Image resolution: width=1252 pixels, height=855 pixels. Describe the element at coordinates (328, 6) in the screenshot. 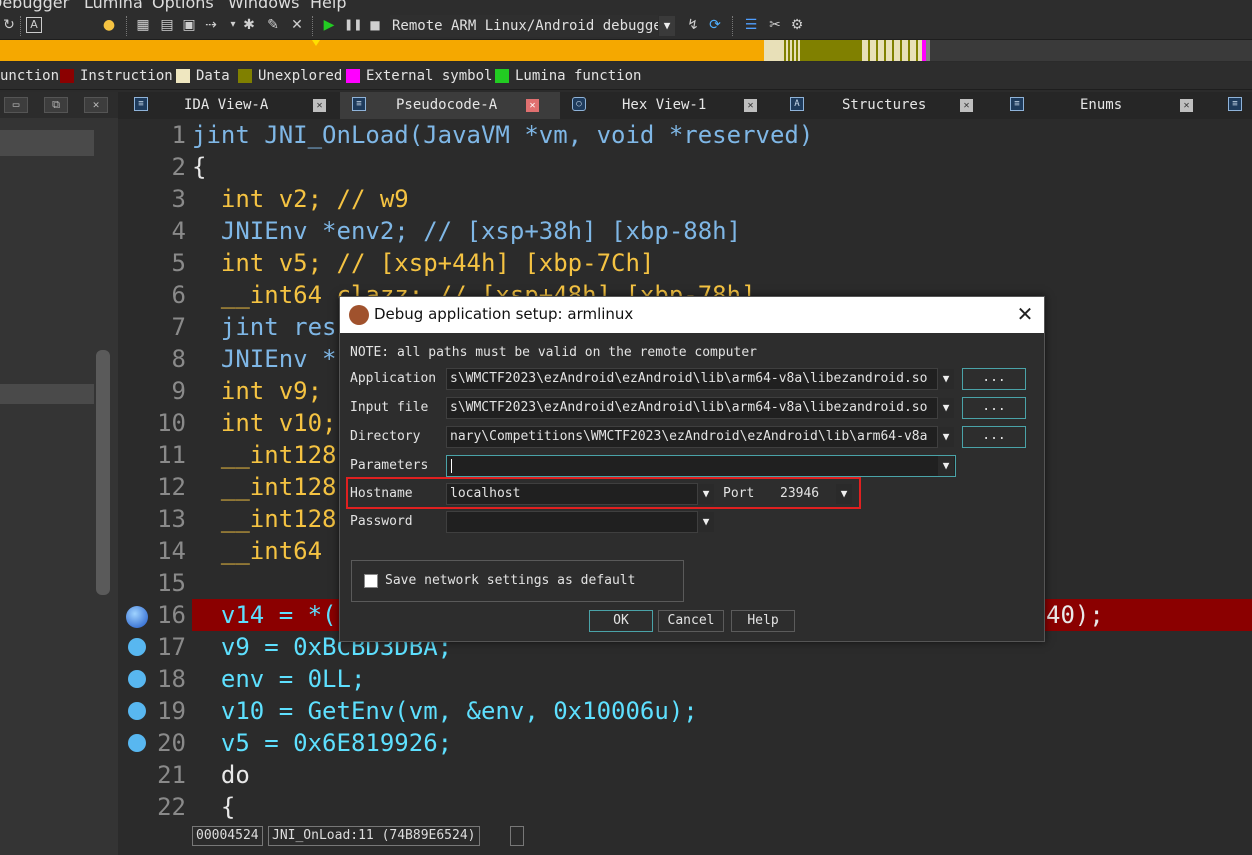

I see `menu-help: Help` at that location.